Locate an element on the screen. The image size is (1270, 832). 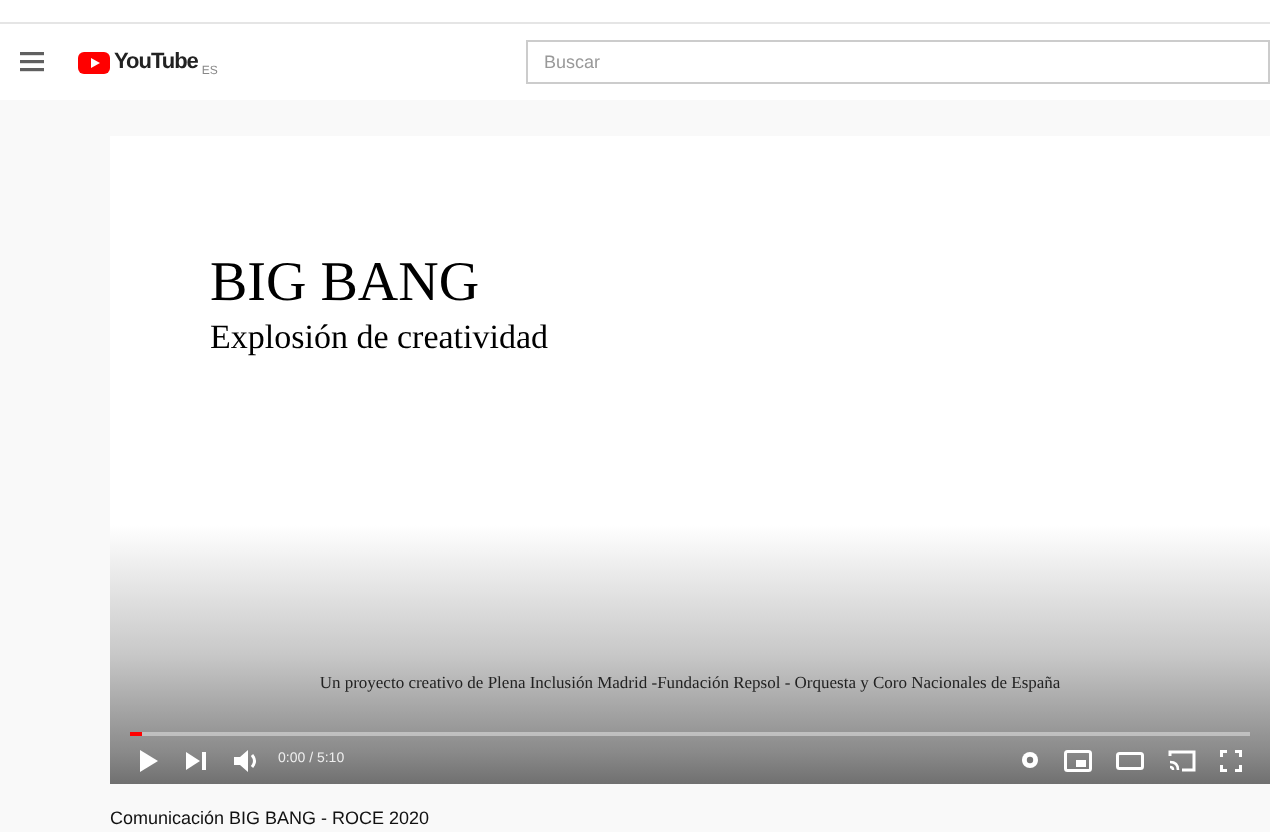
menu-icon is located at coordinates (32, 62).